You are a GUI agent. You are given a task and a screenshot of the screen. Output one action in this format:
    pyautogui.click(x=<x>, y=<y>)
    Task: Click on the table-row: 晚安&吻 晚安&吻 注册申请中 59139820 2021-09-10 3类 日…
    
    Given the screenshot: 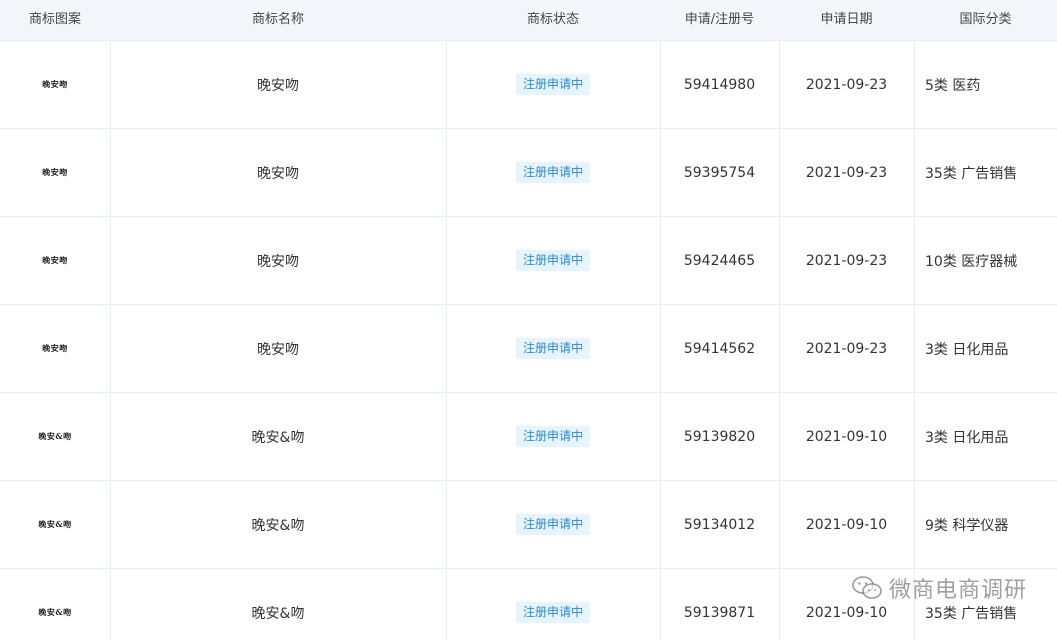 What is the action you would take?
    pyautogui.click(x=528, y=437)
    